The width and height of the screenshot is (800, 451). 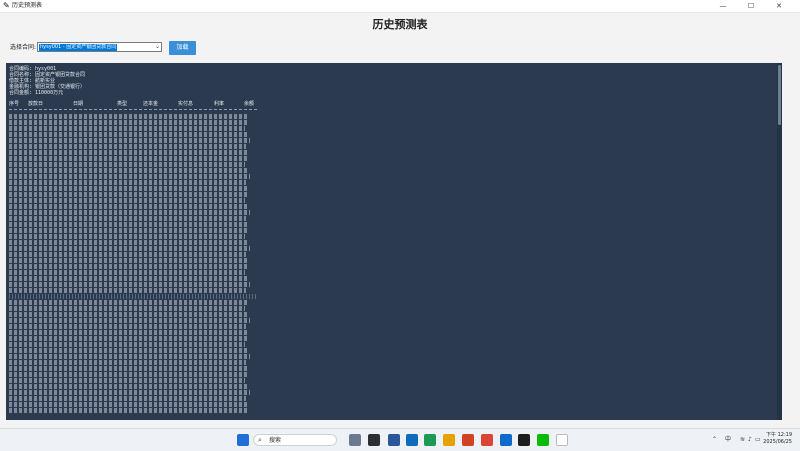 What do you see at coordinates (133, 109) in the screenshot?
I see `header-separator` at bounding box center [133, 109].